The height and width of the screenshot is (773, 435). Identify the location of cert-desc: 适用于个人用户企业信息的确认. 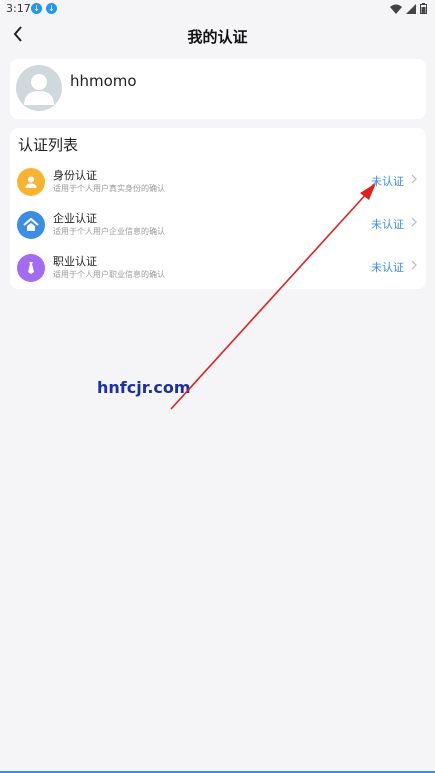
(109, 231).